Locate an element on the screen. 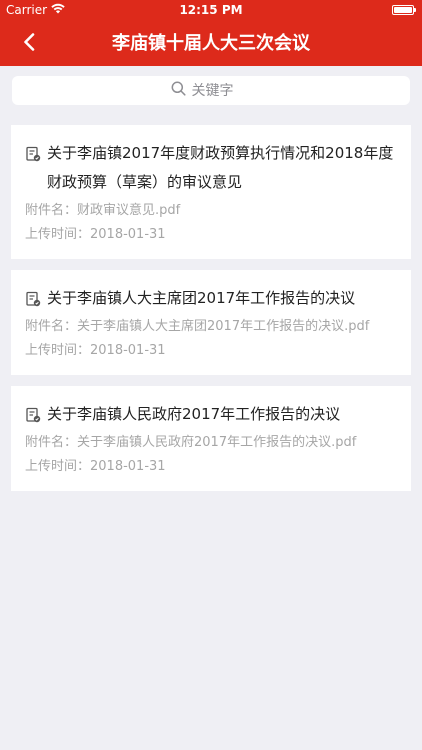 Image resolution: width=422 pixels, height=750 pixels. page-title: 李庙镇十届人大三次会议 is located at coordinates (211, 43).